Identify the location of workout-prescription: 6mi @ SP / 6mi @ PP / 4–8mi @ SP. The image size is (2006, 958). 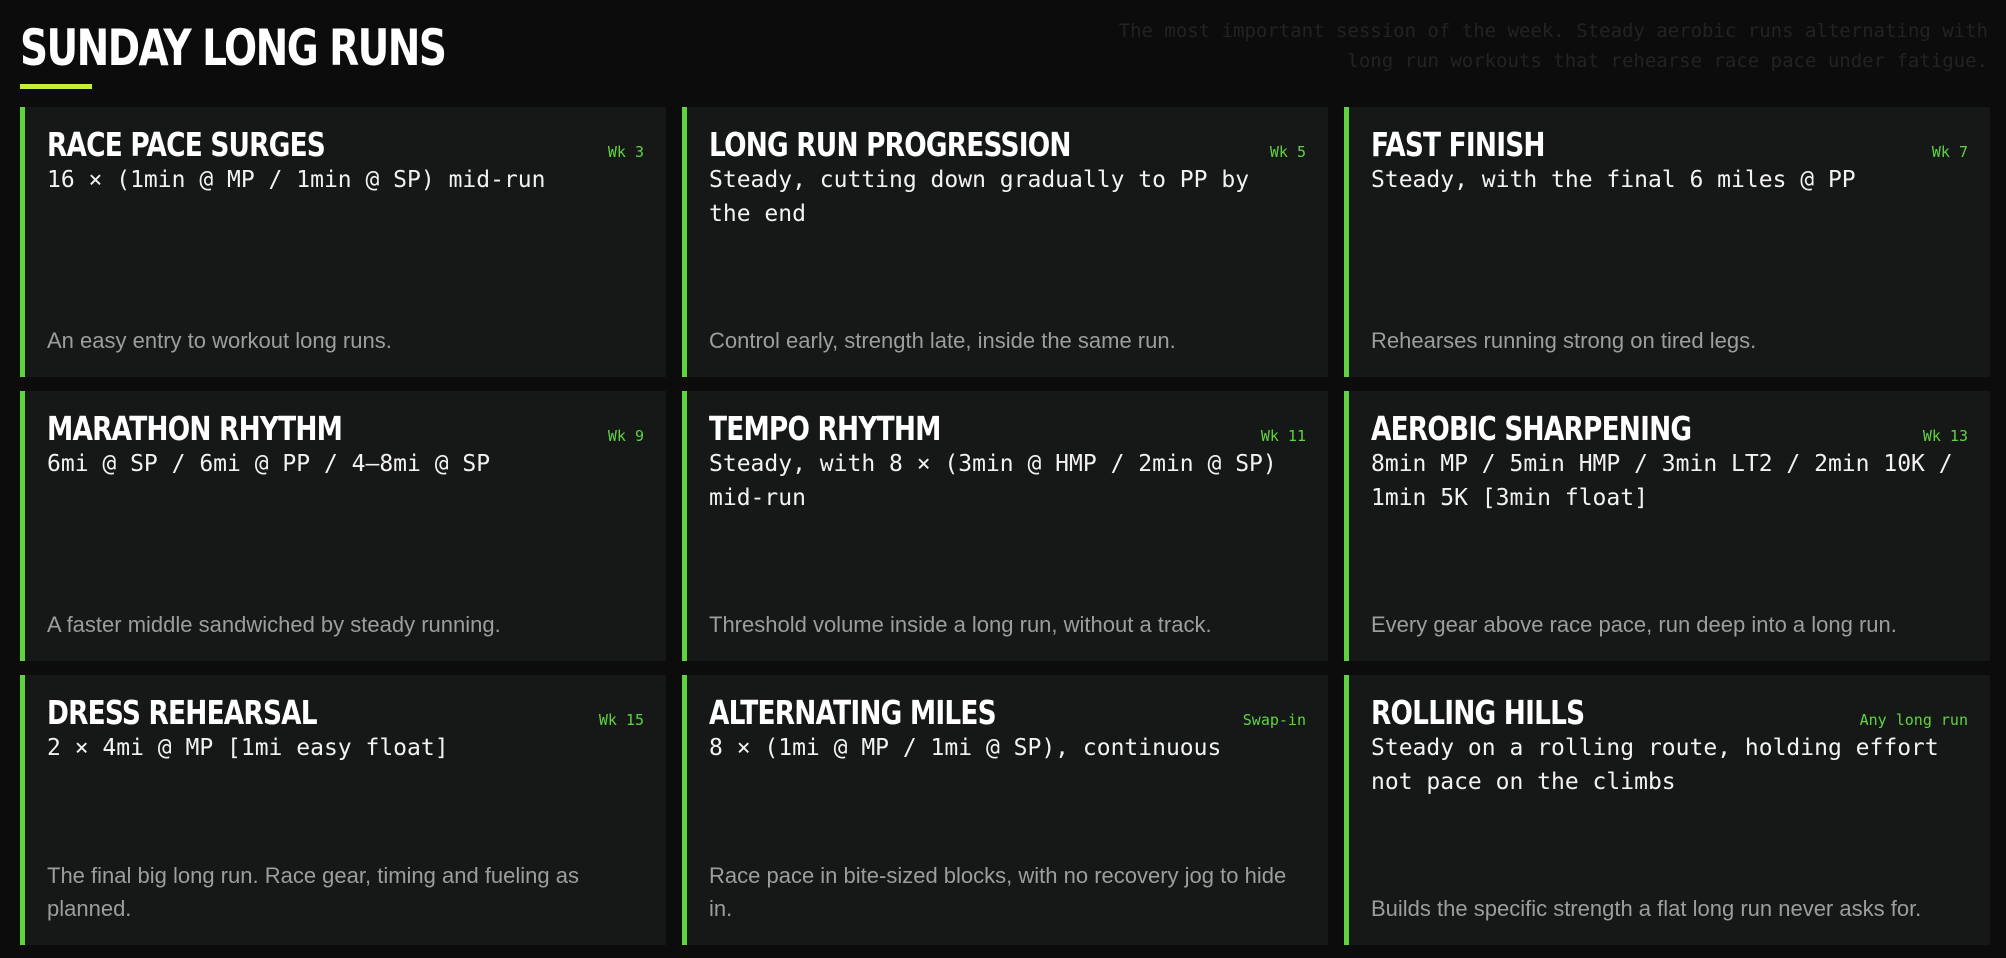
(269, 464).